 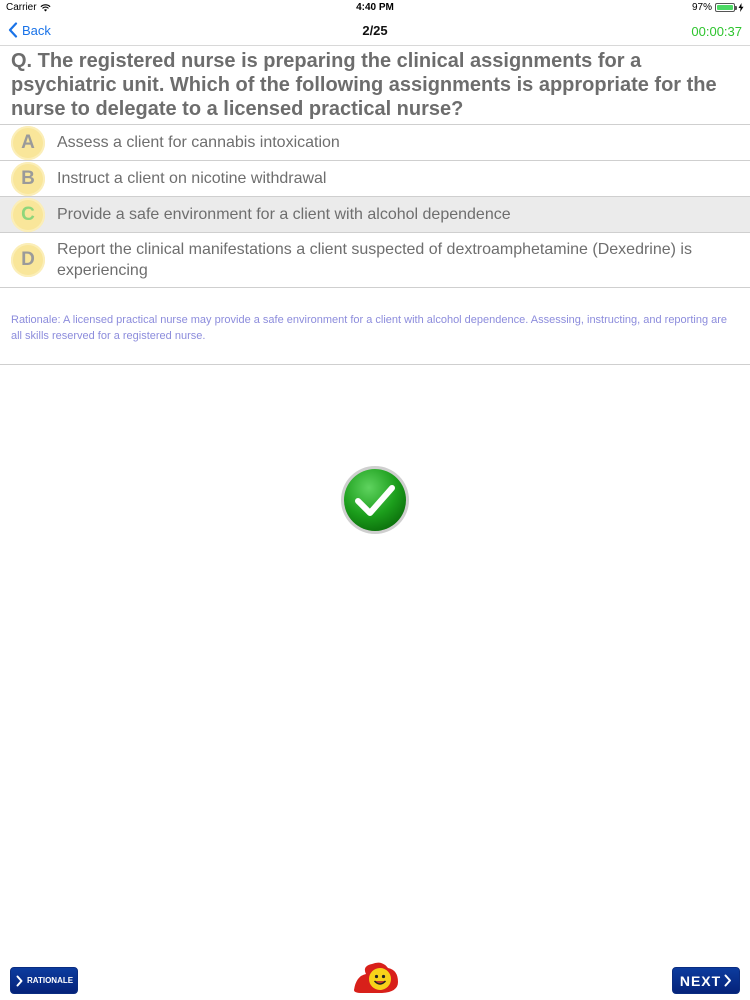 I want to click on rationale-button-label: RATIONALE, so click(x=50, y=980).